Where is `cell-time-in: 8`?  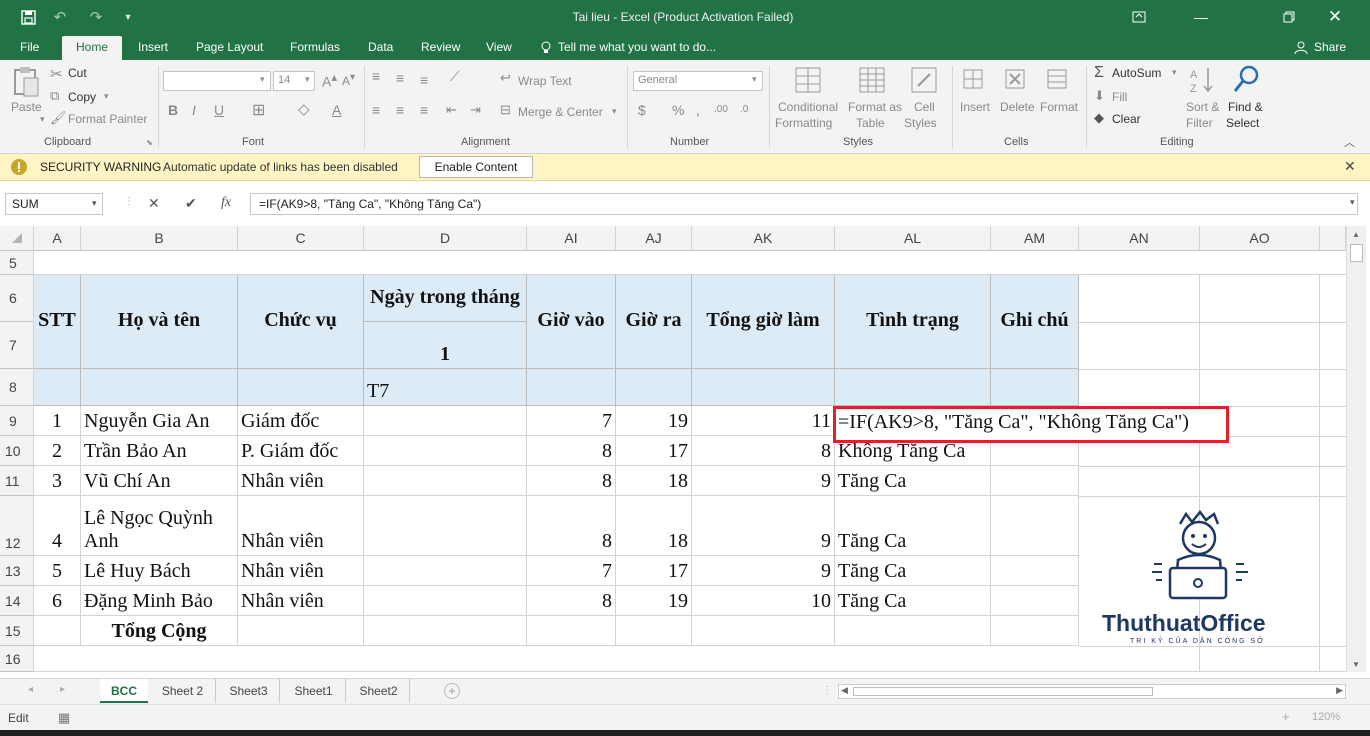
cell-time-in: 8 is located at coordinates (571, 526).